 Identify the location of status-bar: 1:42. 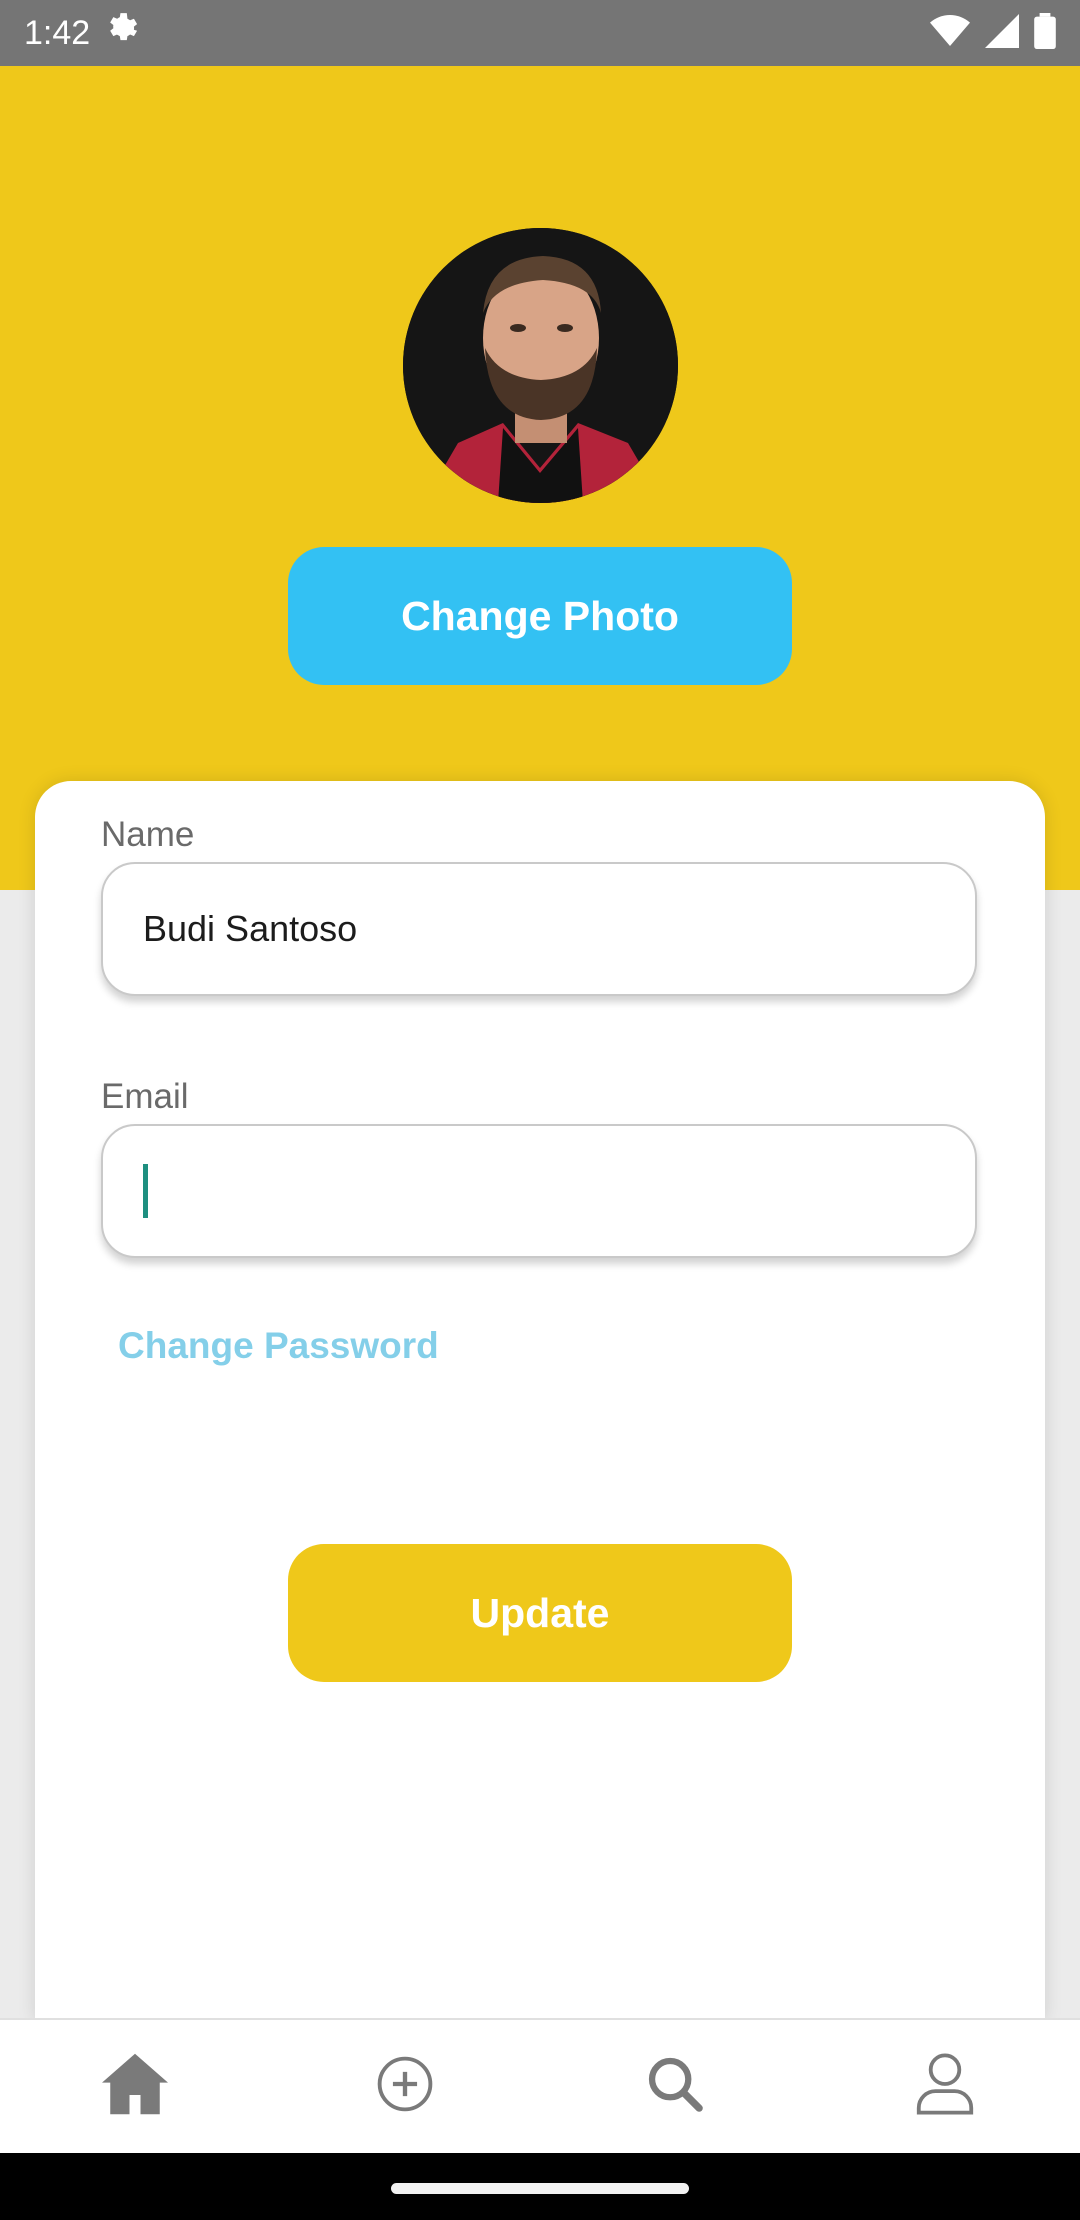
(540, 33).